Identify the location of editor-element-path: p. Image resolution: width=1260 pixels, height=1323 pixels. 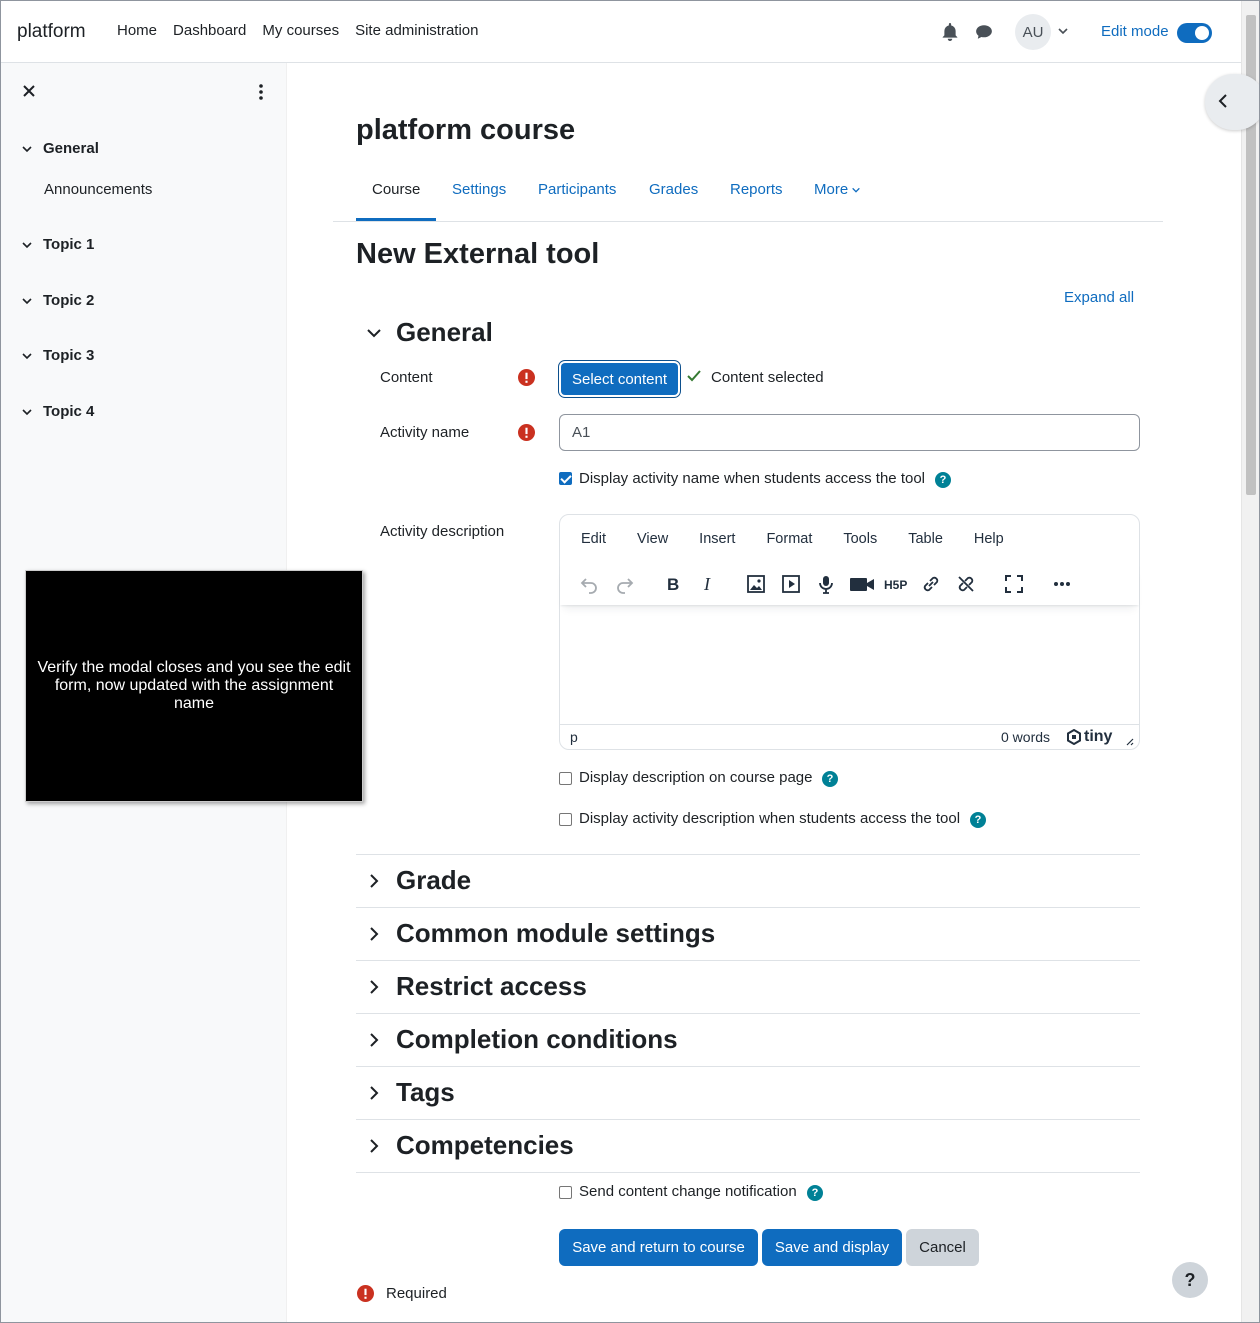
(574, 737).